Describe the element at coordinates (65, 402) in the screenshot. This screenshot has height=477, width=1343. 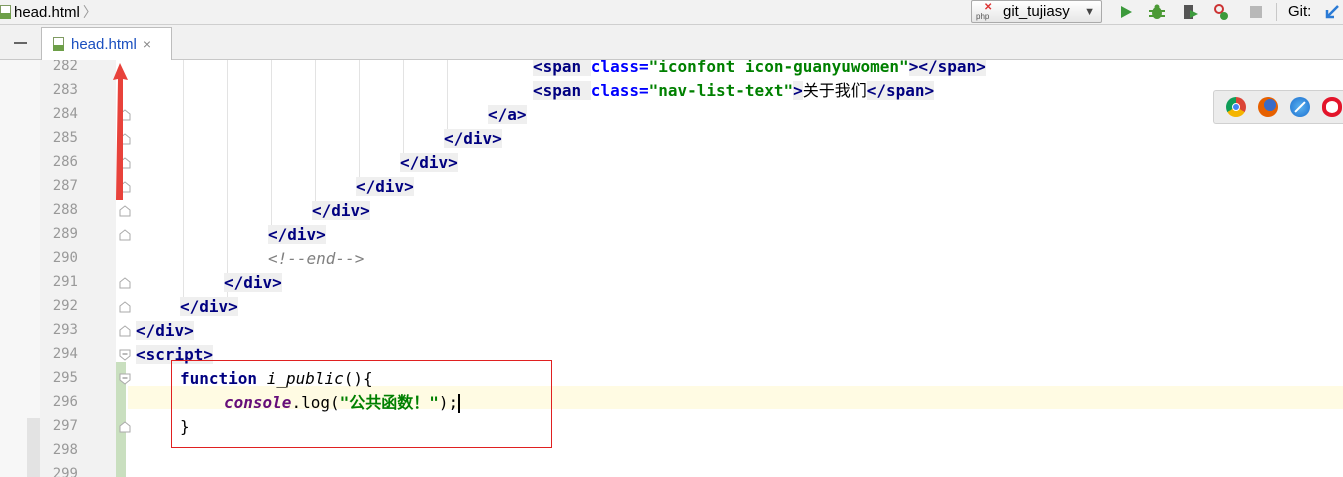
I see `line-number: 296` at that location.